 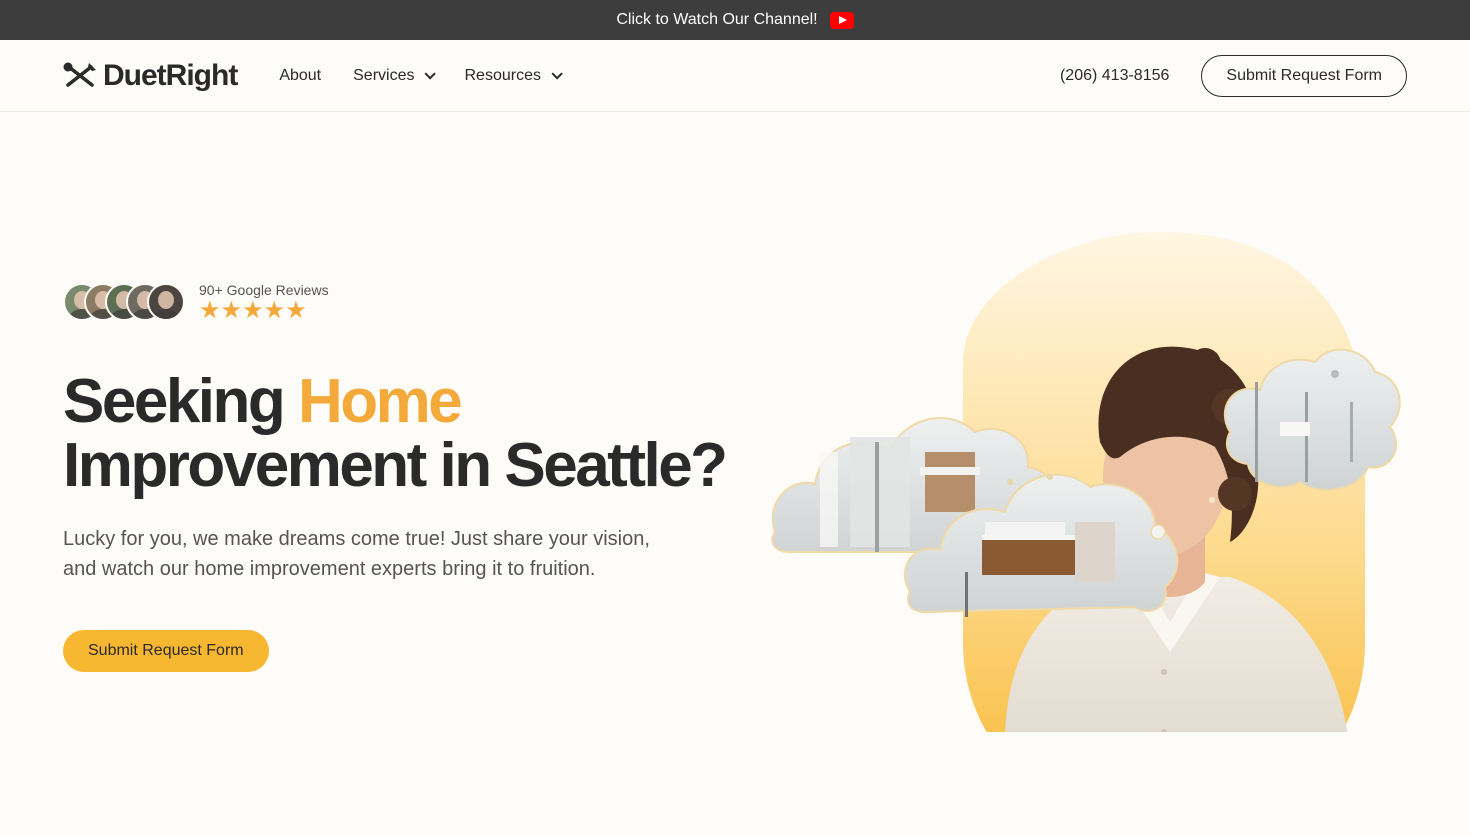 What do you see at coordinates (79, 74) in the screenshot?
I see `tools-icon` at bounding box center [79, 74].